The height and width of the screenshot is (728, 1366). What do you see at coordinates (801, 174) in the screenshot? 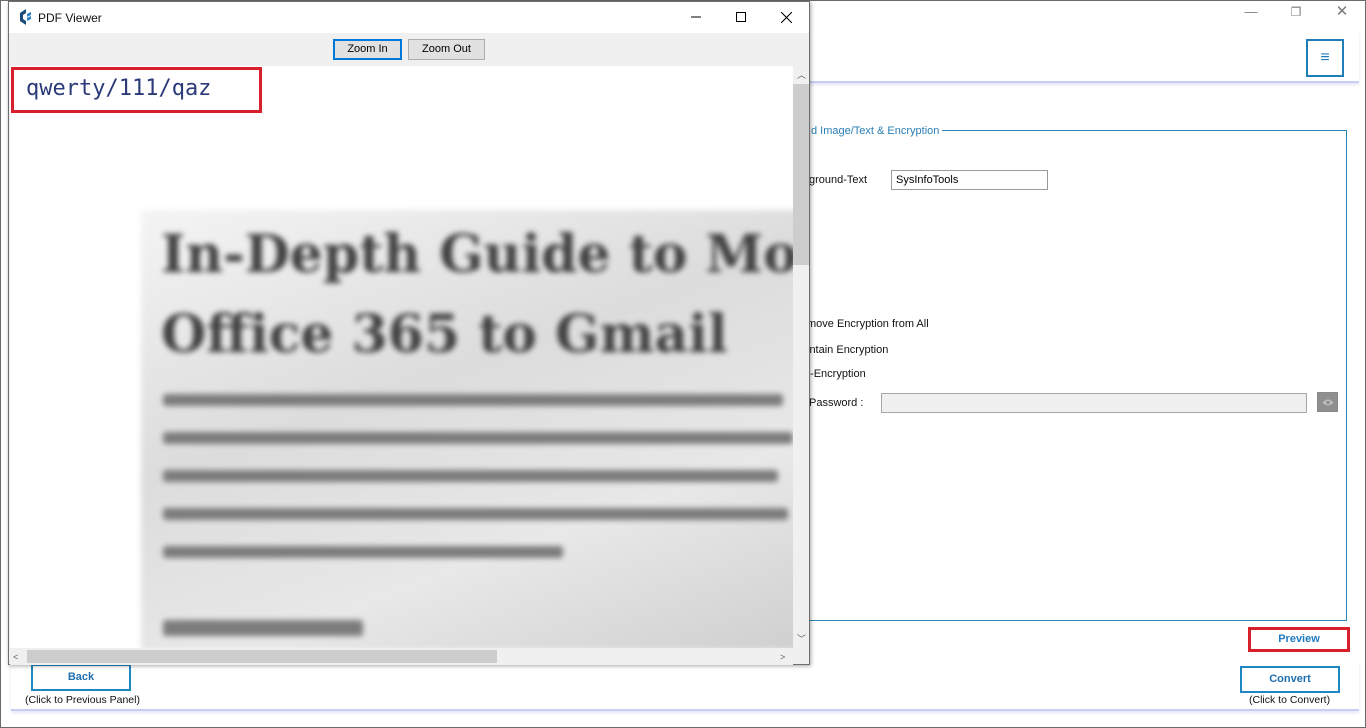
I see `vertical-scroll-thumb` at bounding box center [801, 174].